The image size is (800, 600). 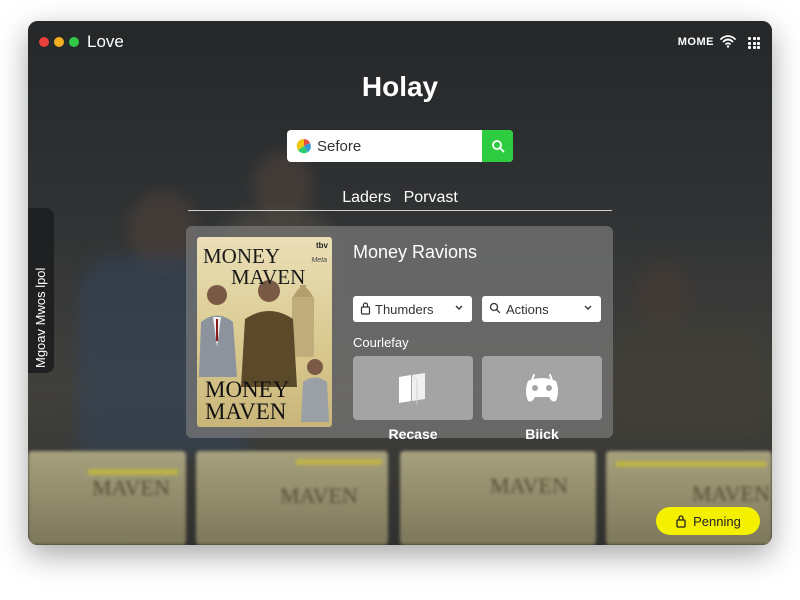 I want to click on biick-label: Biick, so click(x=542, y=434).